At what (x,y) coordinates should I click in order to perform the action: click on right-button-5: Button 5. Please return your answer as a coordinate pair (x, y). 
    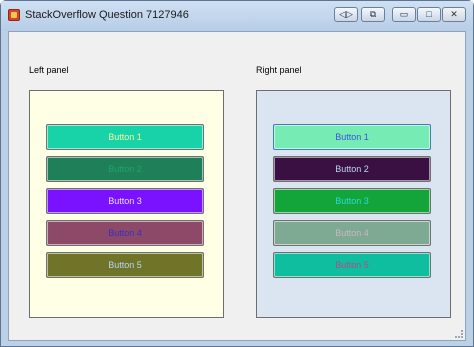
    Looking at the image, I should click on (352, 265).